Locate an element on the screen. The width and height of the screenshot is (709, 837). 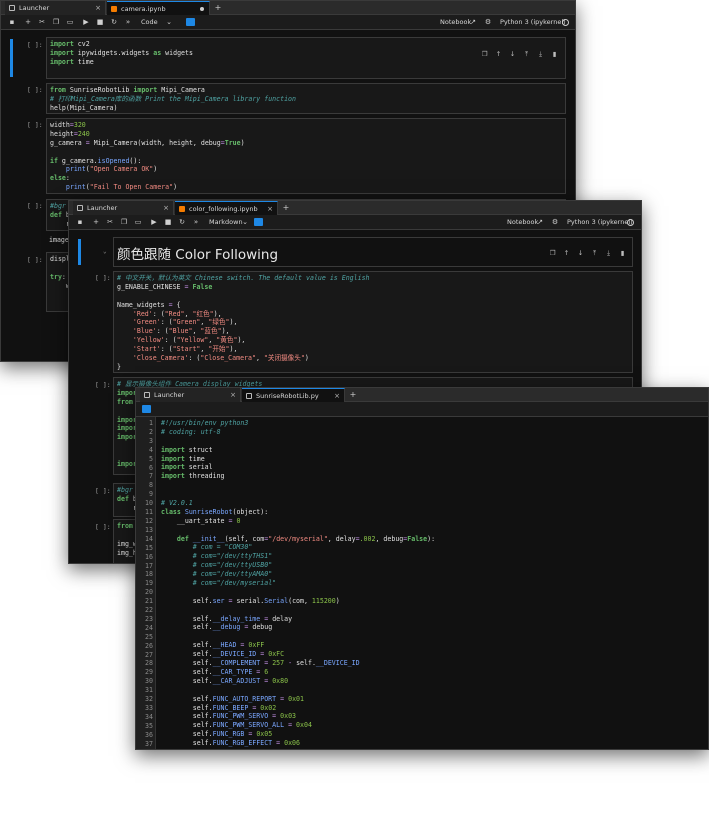
collapse-chevron-icon: ⌄ is located at coordinates (105, 251).